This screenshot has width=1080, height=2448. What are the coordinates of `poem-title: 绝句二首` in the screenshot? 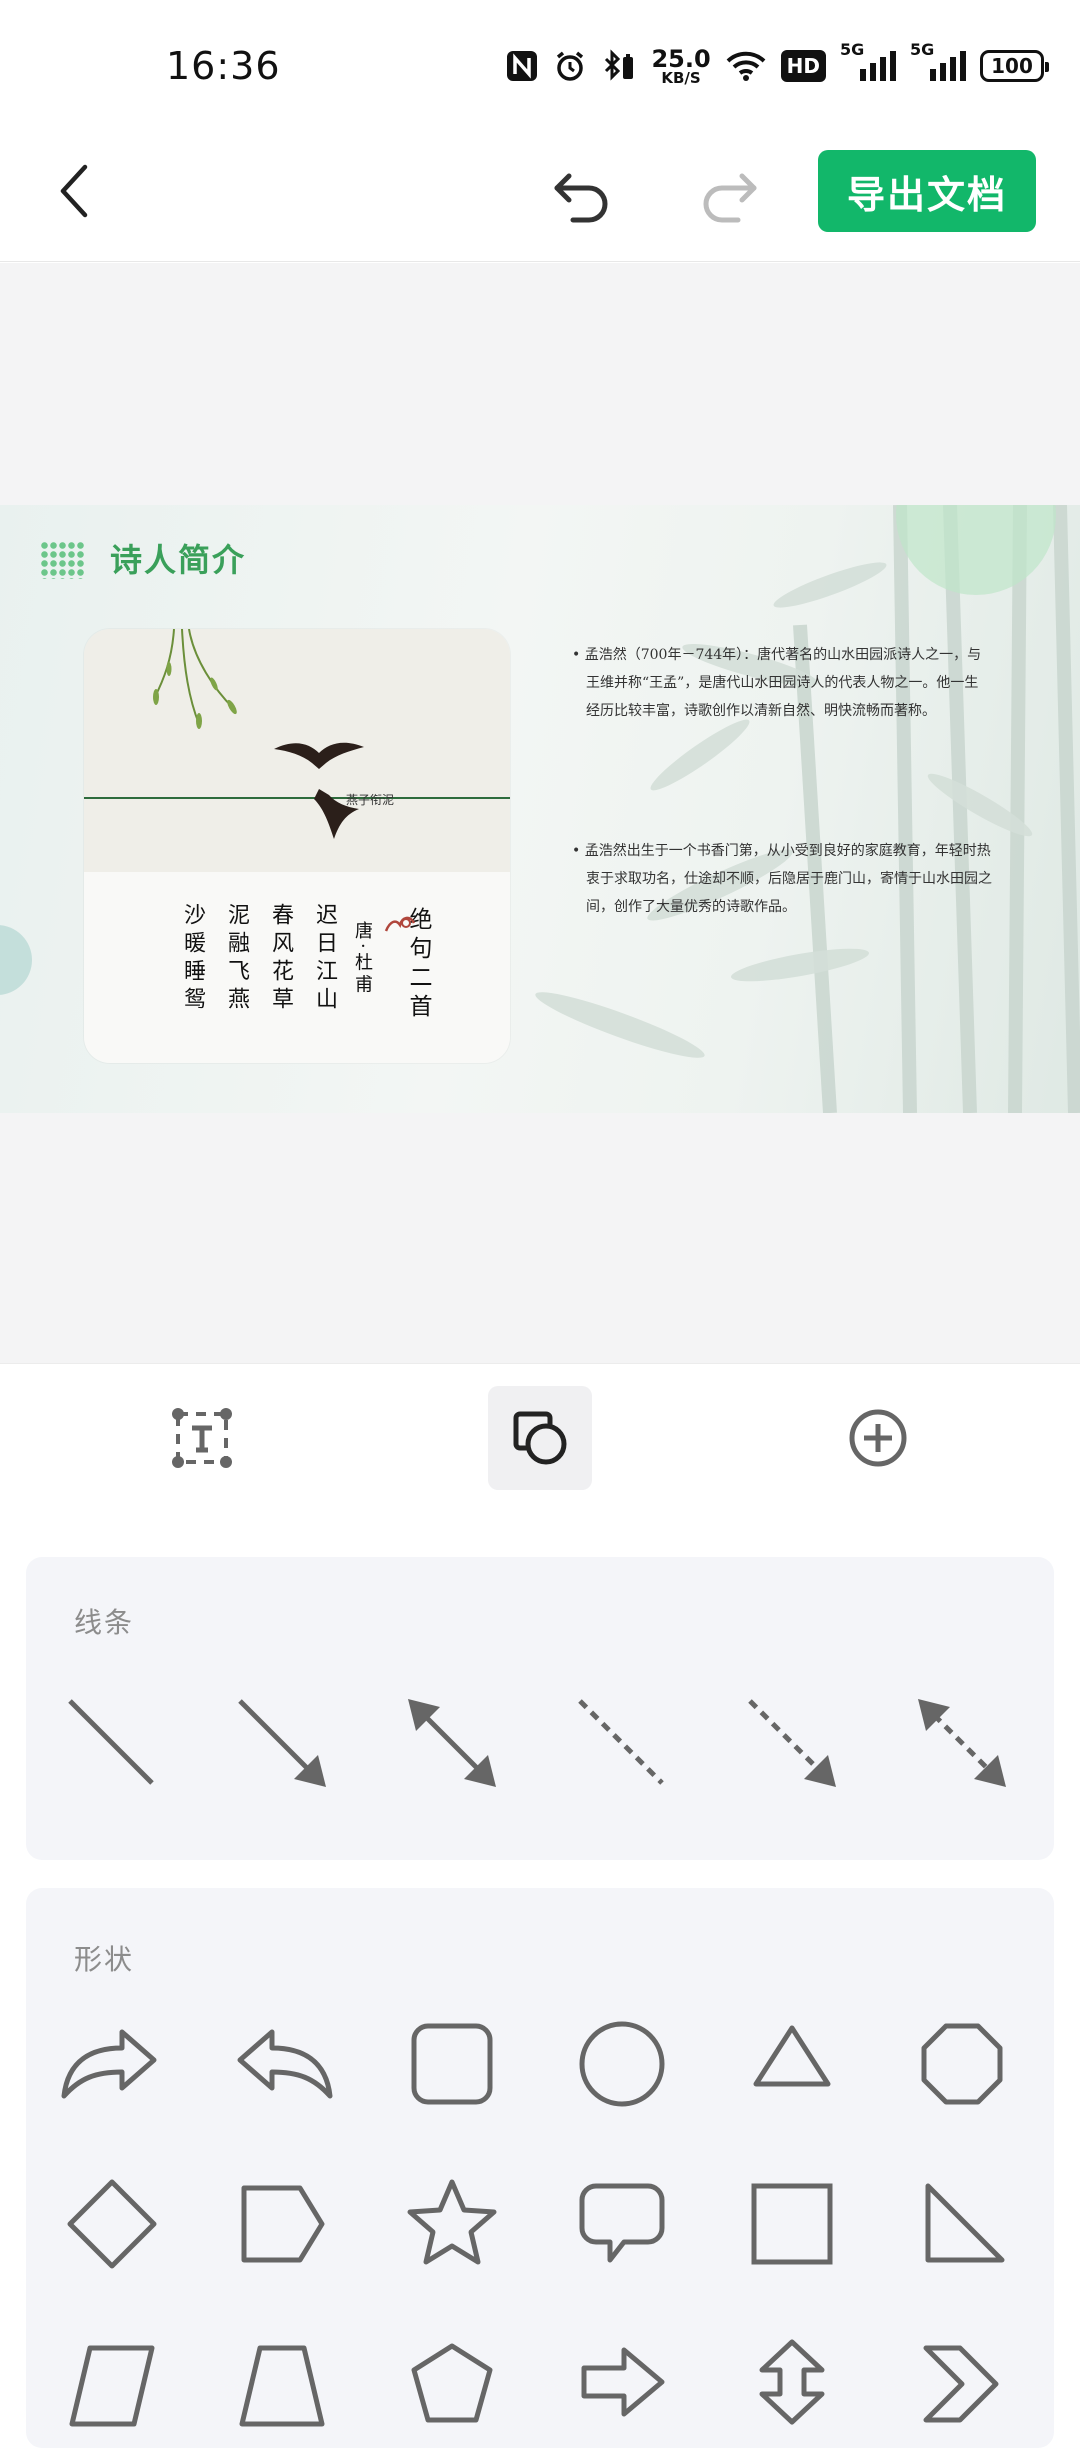 It's located at (418, 965).